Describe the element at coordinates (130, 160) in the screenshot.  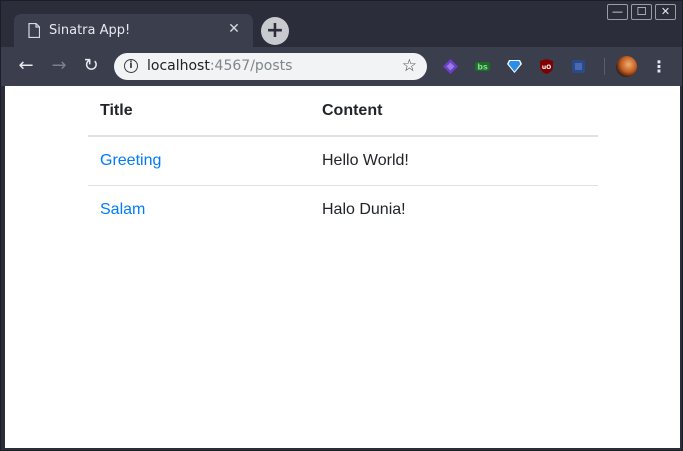
I see `post-link-greeting: Greeting` at that location.